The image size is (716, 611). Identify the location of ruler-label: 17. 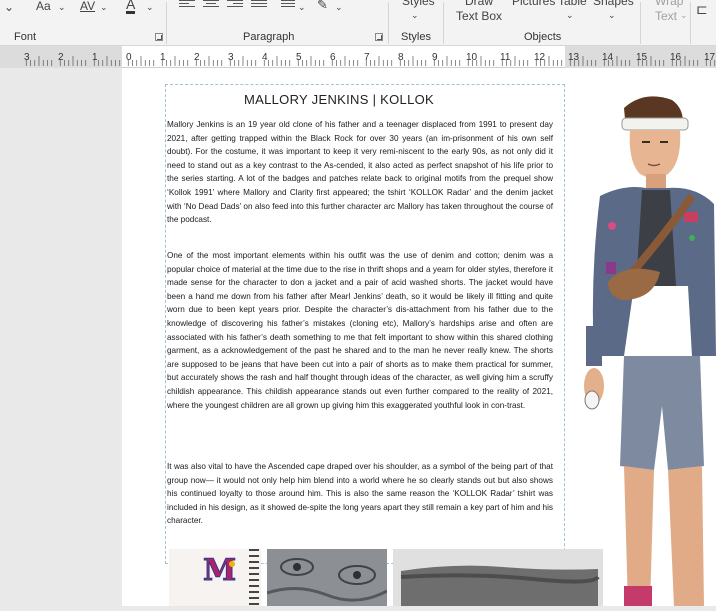
(710, 57).